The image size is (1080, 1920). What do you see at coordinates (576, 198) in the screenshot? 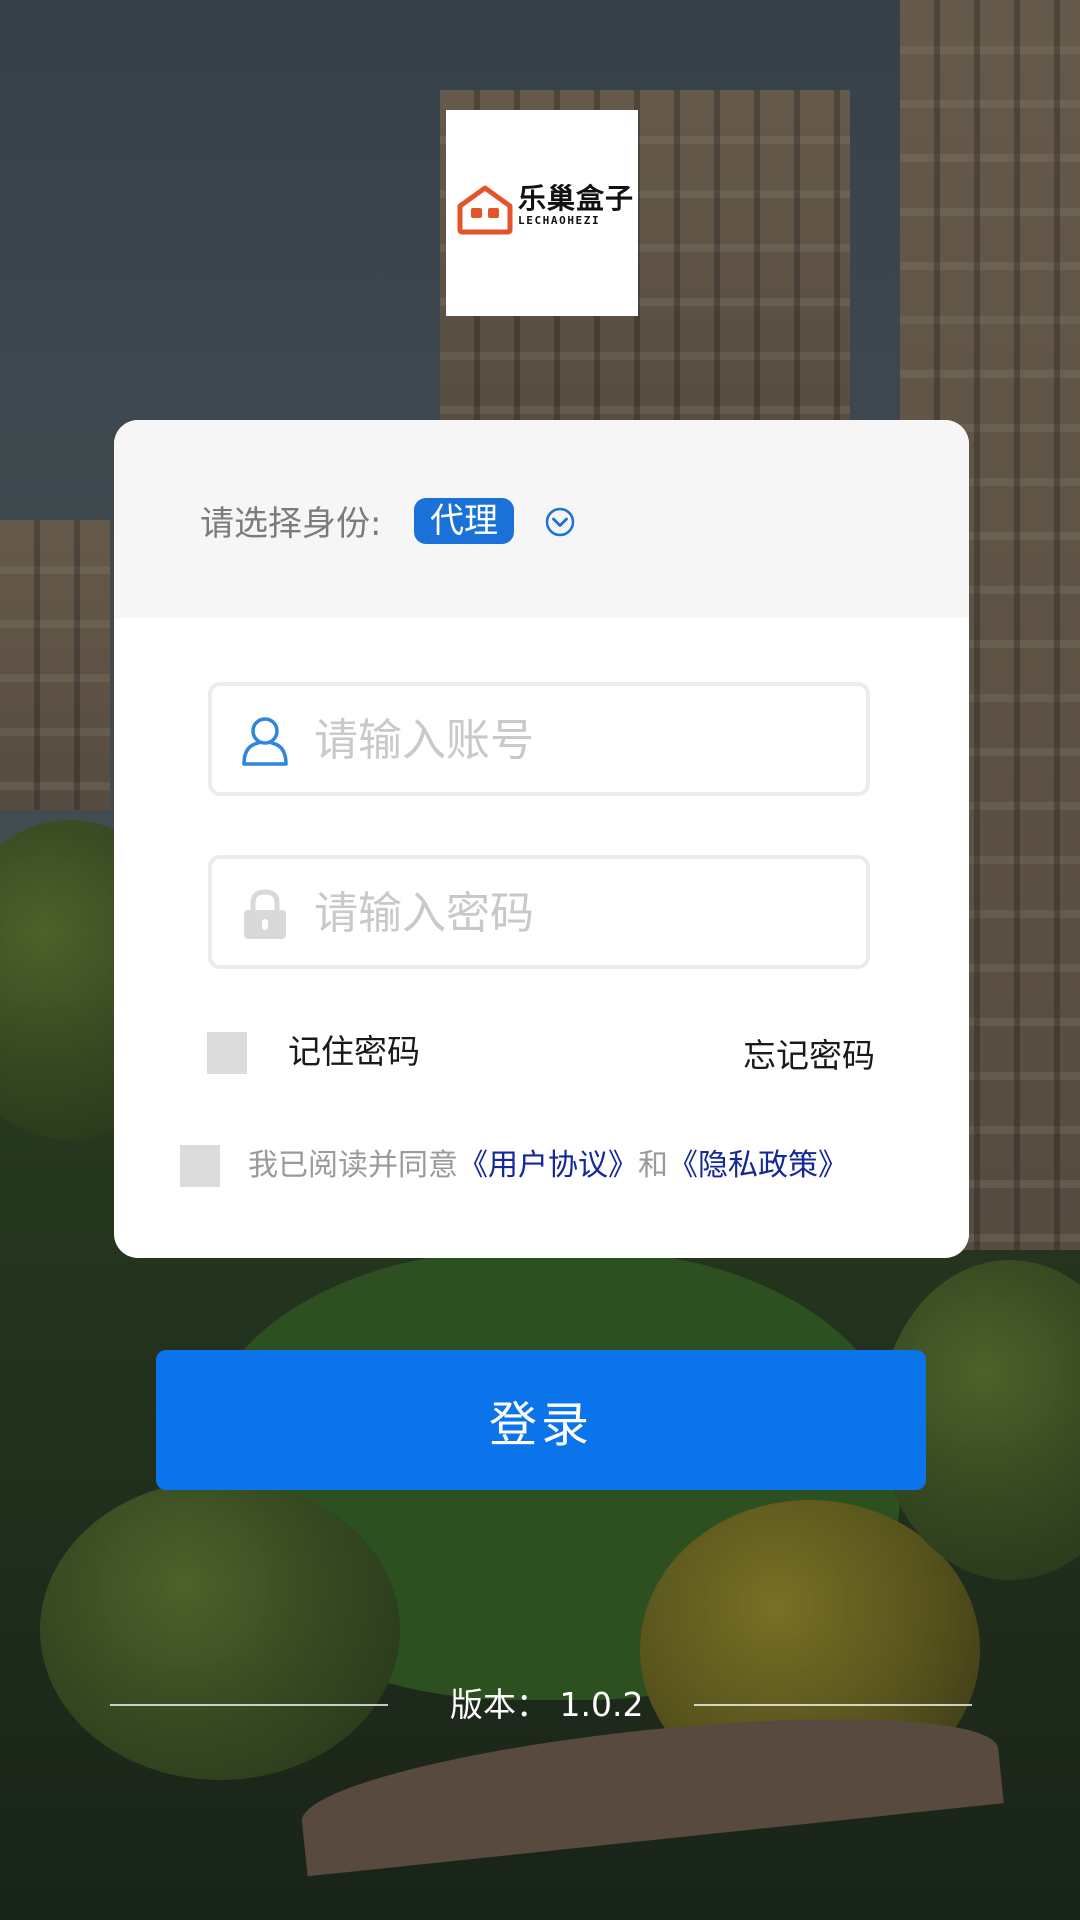
I see `logo-name-cn: 乐巢盒子` at bounding box center [576, 198].